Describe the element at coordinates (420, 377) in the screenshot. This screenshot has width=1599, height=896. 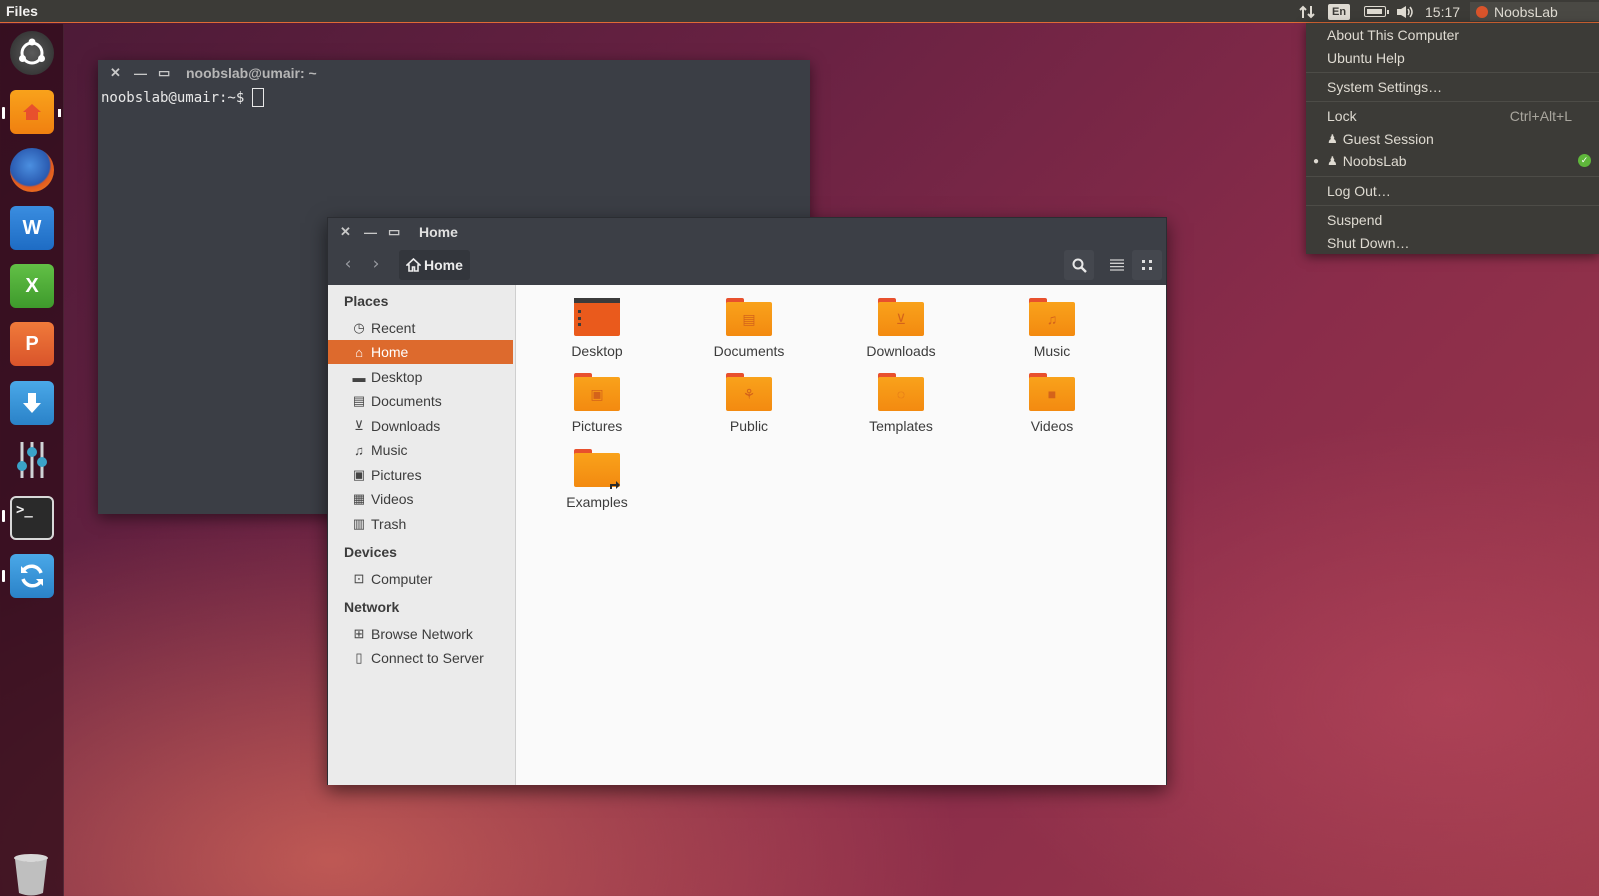
I see `sidebar-item-desktop: ▬ Desktop` at that location.